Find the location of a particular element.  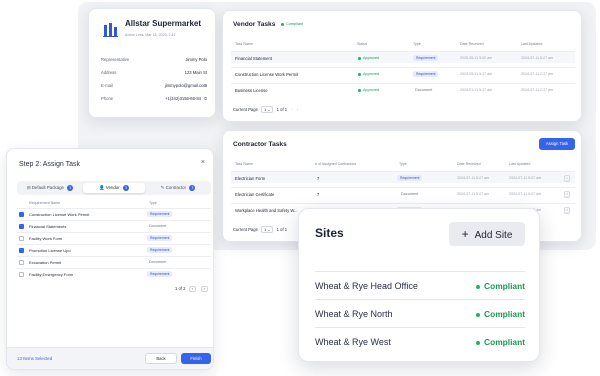

tab-count-badge: 3 is located at coordinates (70, 188).